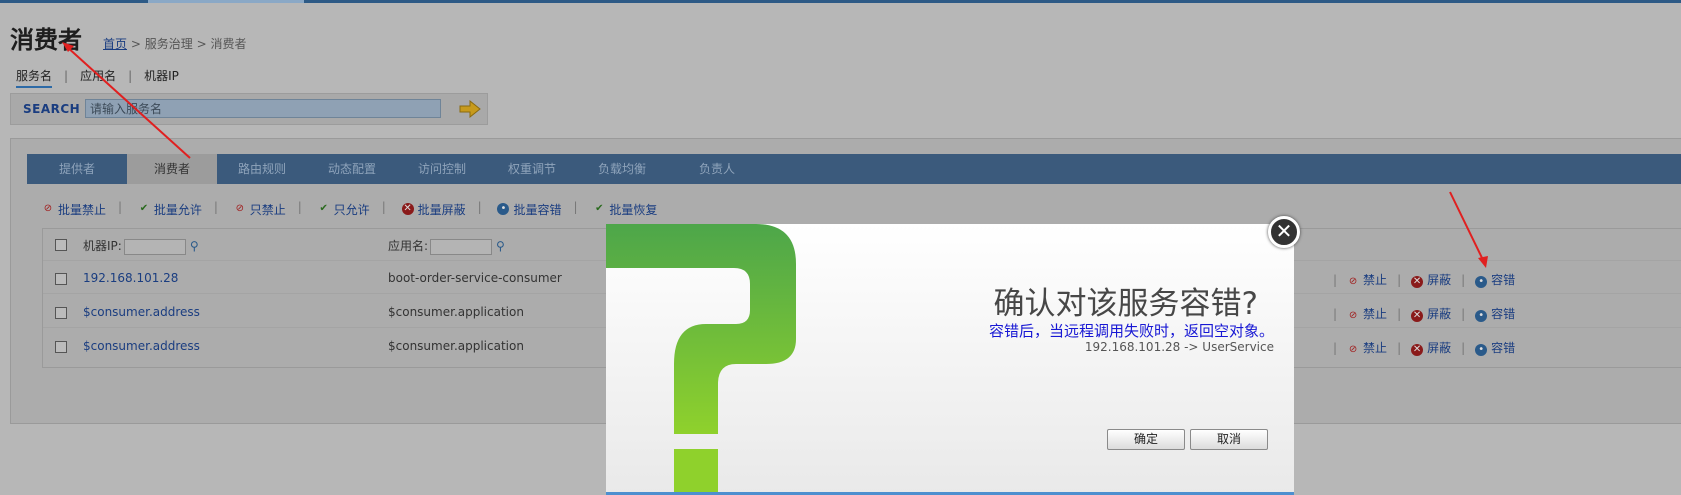 Image resolution: width=1681 pixels, height=495 pixels. I want to click on search-mode-tabs: 服务名 | 应用名 | 机器IP, so click(97, 77).